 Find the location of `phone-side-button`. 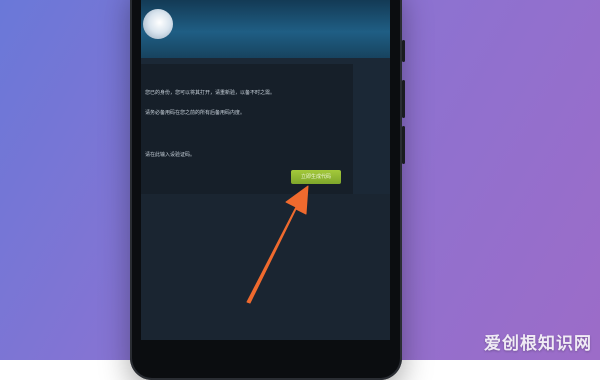

phone-side-button is located at coordinates (403, 51).